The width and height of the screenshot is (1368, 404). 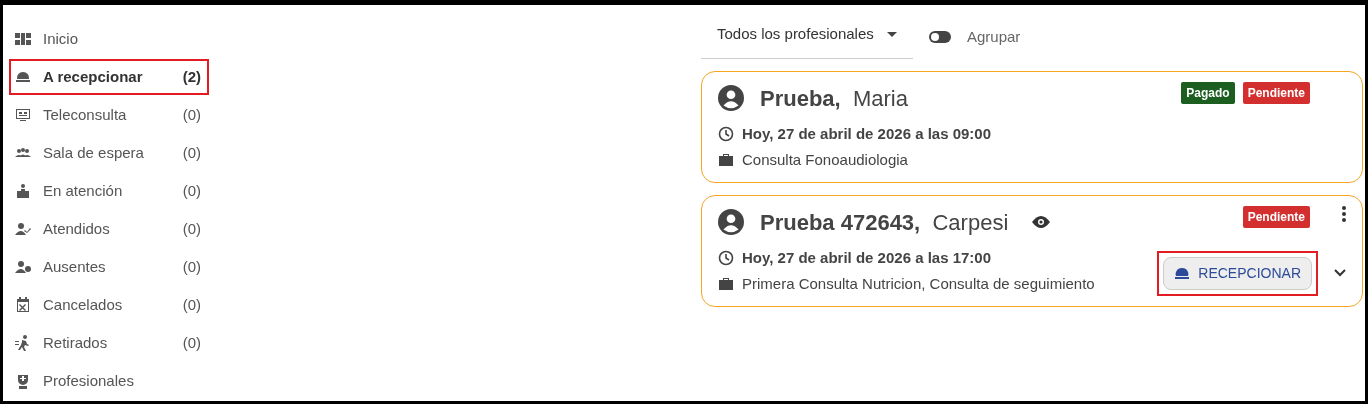 I want to click on sidebar-item: A recepcionar (2), so click(x=109, y=77).